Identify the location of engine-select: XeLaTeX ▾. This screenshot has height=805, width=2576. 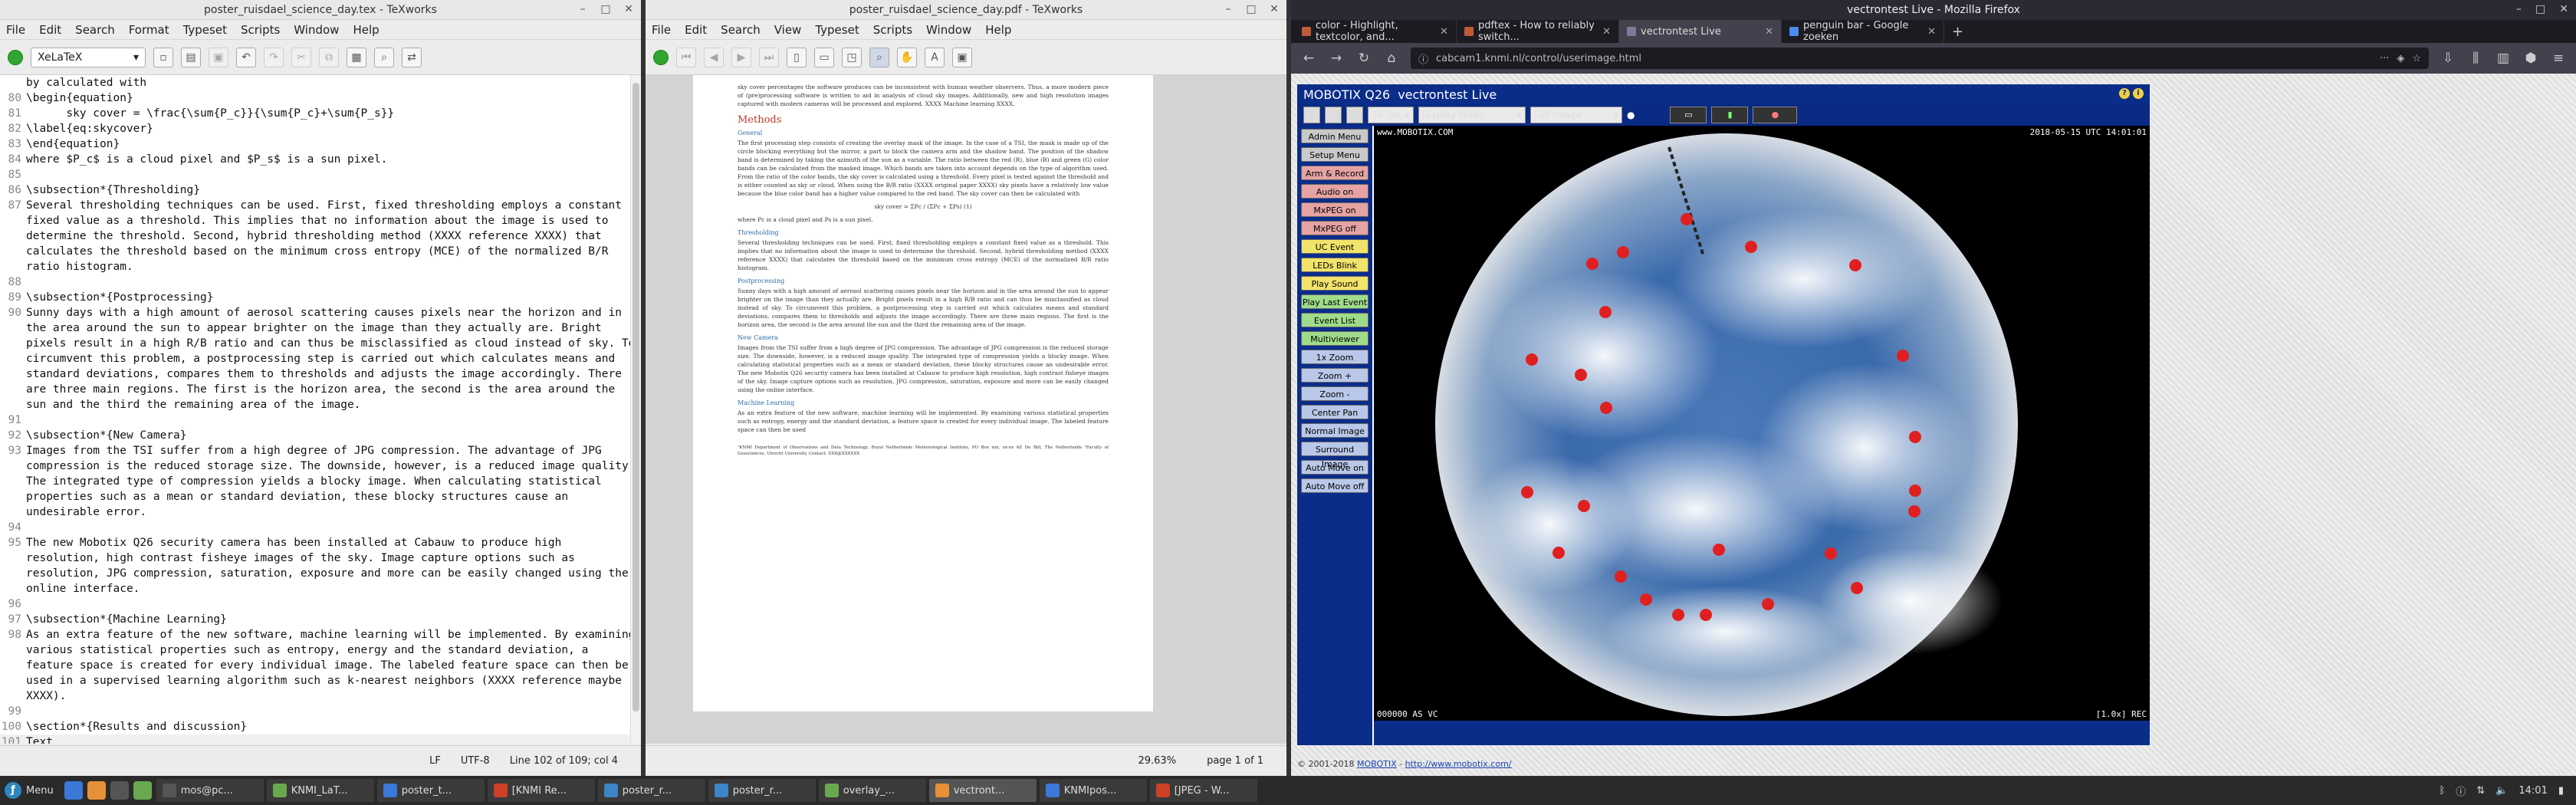
(89, 57).